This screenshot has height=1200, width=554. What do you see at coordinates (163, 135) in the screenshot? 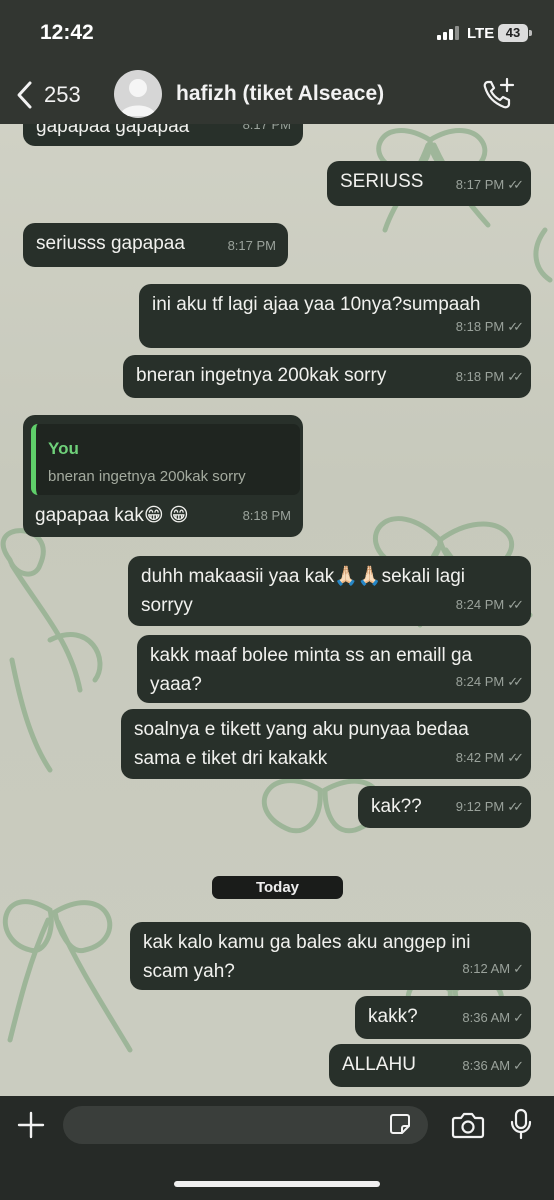
I see `message-incoming: gapapaa gapapaa 8:17 PM` at bounding box center [163, 135].